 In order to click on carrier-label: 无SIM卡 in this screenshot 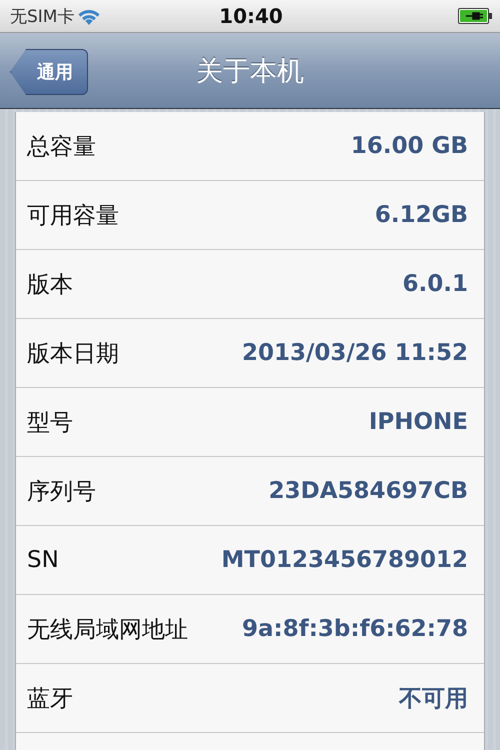, I will do `click(42, 17)`.